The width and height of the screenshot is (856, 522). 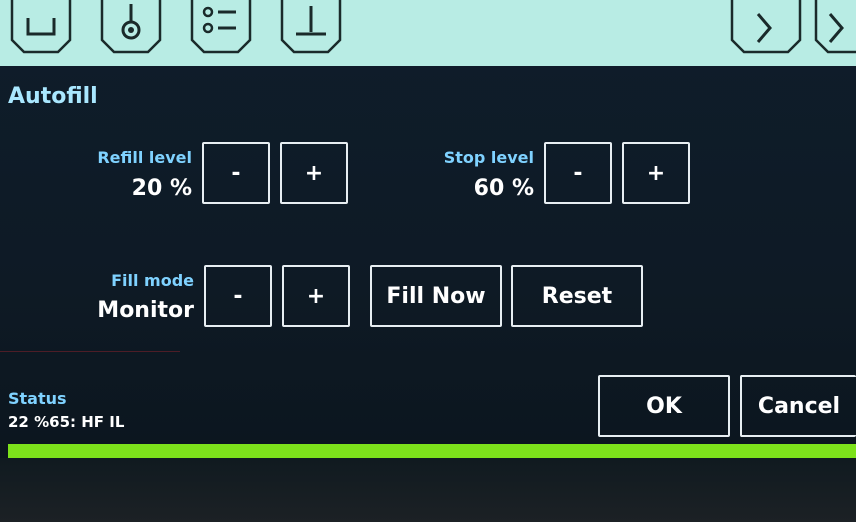 What do you see at coordinates (144, 157) in the screenshot?
I see `refill-level-label: Refill level` at bounding box center [144, 157].